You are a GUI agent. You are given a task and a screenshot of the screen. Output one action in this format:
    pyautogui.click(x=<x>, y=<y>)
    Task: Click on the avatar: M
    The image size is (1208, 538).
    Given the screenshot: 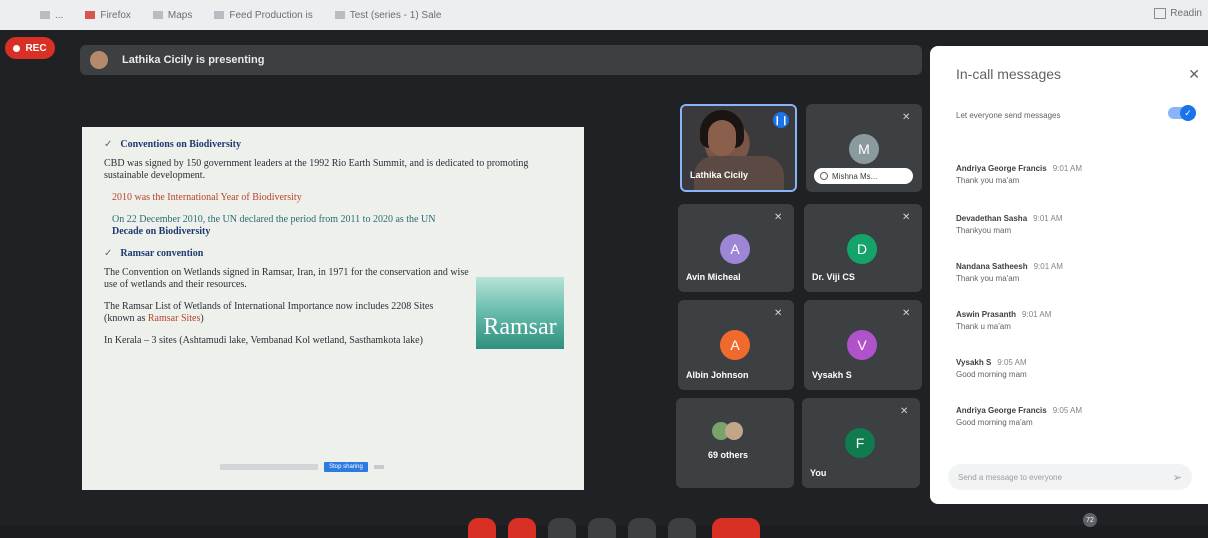 What is the action you would take?
    pyautogui.click(x=864, y=149)
    